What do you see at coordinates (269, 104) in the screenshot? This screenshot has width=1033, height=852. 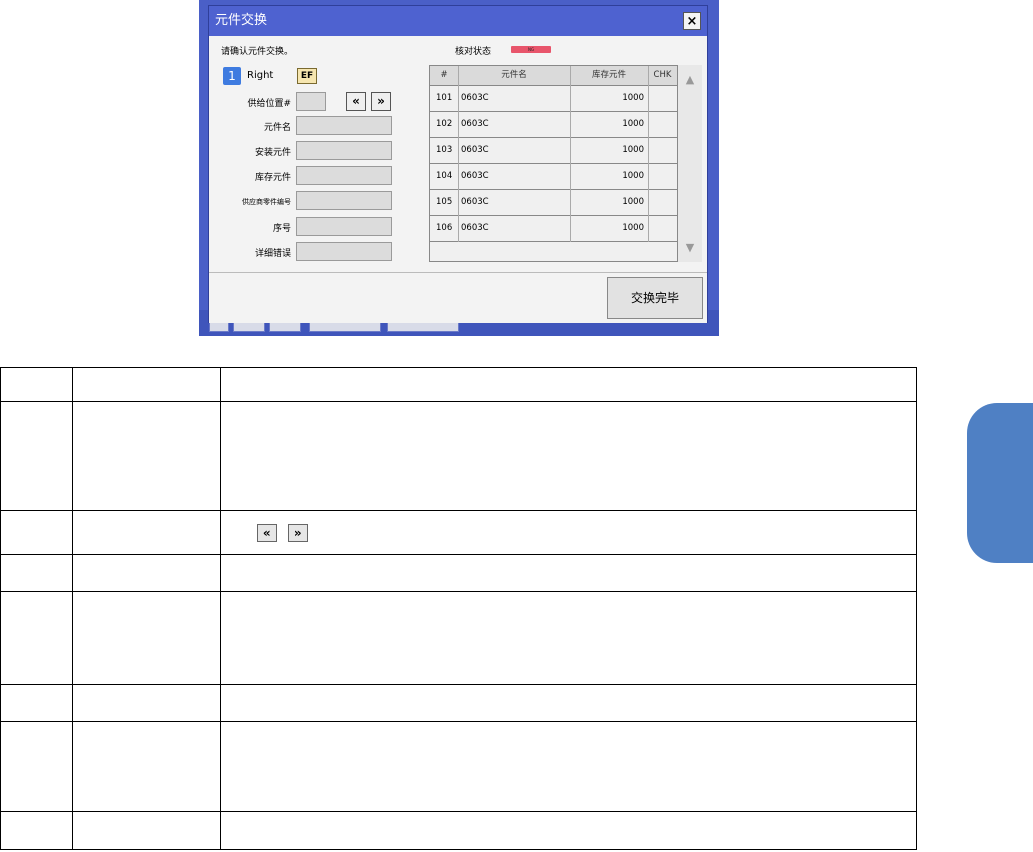 I see `feeder-position-label: 供给位置#` at bounding box center [269, 104].